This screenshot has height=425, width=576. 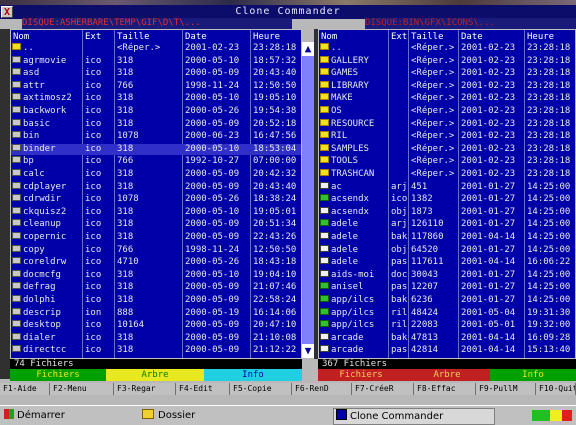 I want to click on taskbar-app-button: Clone Commander, so click(x=414, y=416).